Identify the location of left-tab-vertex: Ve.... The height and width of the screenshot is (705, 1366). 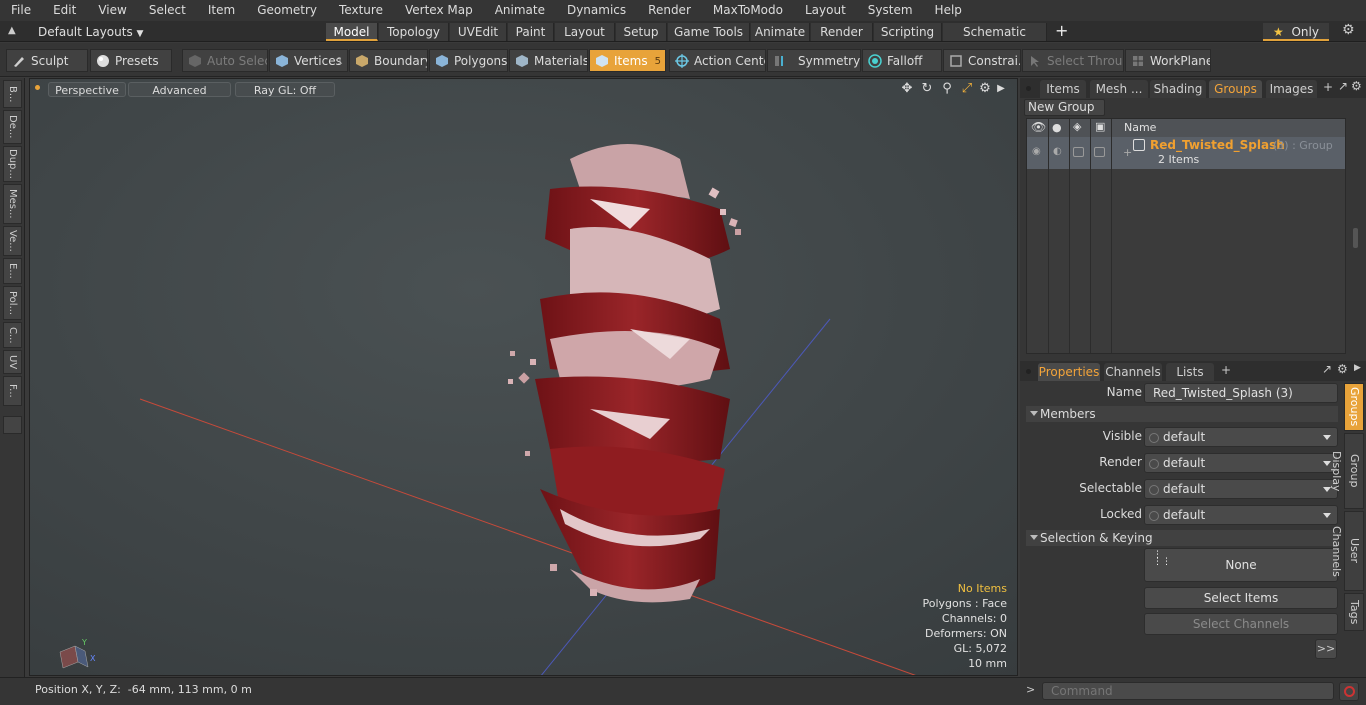
(12, 241).